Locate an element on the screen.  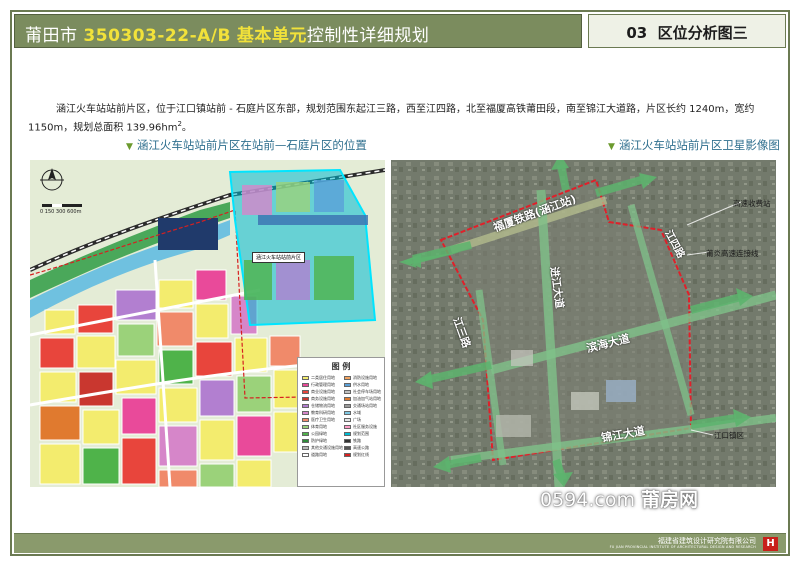
legend-item-label: 规划红线 is located at coordinates (361, 454).